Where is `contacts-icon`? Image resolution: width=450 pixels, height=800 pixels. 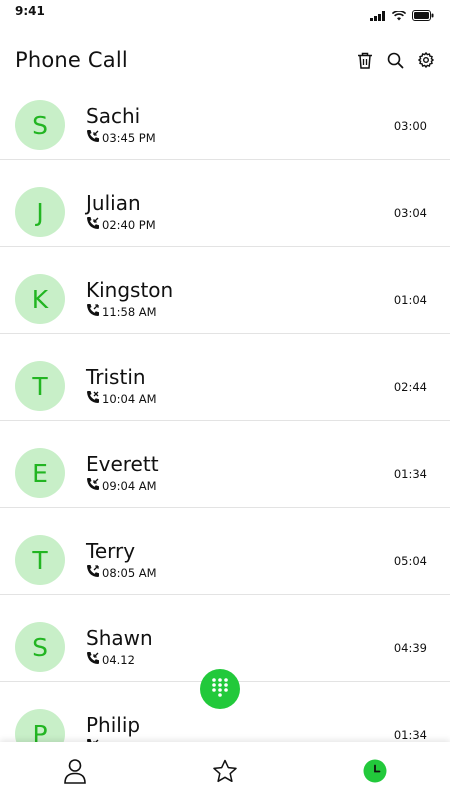 contacts-icon is located at coordinates (75, 771).